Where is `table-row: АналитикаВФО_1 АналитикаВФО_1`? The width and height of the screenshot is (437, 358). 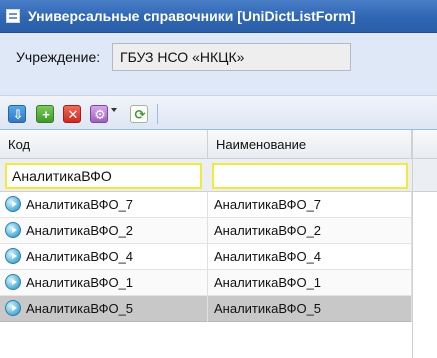
table-row: АналитикаВФО_1 АналитикаВФО_1 is located at coordinates (218, 283).